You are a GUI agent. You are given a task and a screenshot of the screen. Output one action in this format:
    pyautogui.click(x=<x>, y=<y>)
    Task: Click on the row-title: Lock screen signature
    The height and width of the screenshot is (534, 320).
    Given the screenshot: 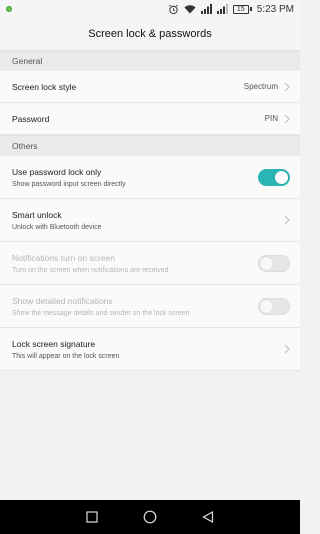 What is the action you would take?
    pyautogui.click(x=54, y=343)
    